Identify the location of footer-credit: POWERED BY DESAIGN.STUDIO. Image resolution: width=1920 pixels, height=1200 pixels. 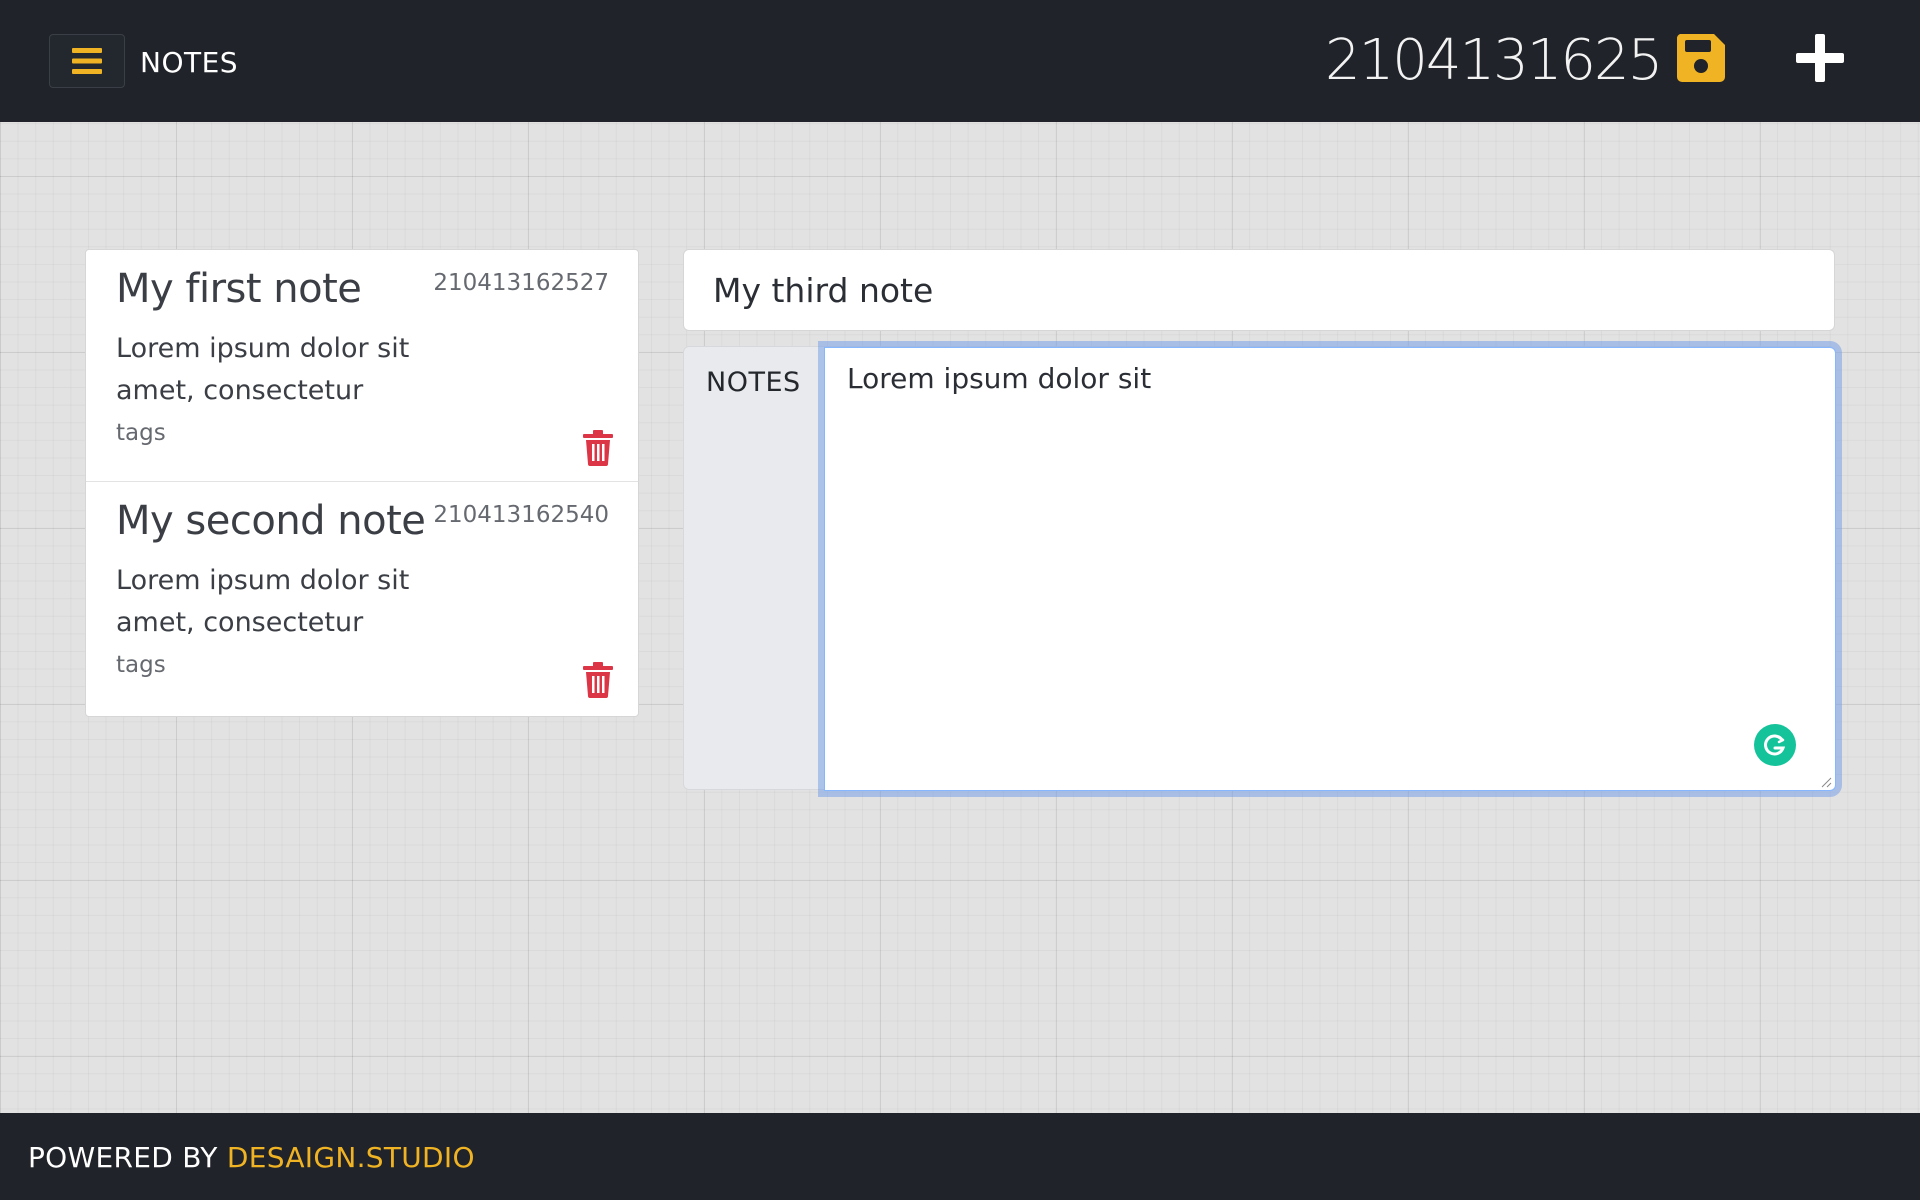
(251, 1157).